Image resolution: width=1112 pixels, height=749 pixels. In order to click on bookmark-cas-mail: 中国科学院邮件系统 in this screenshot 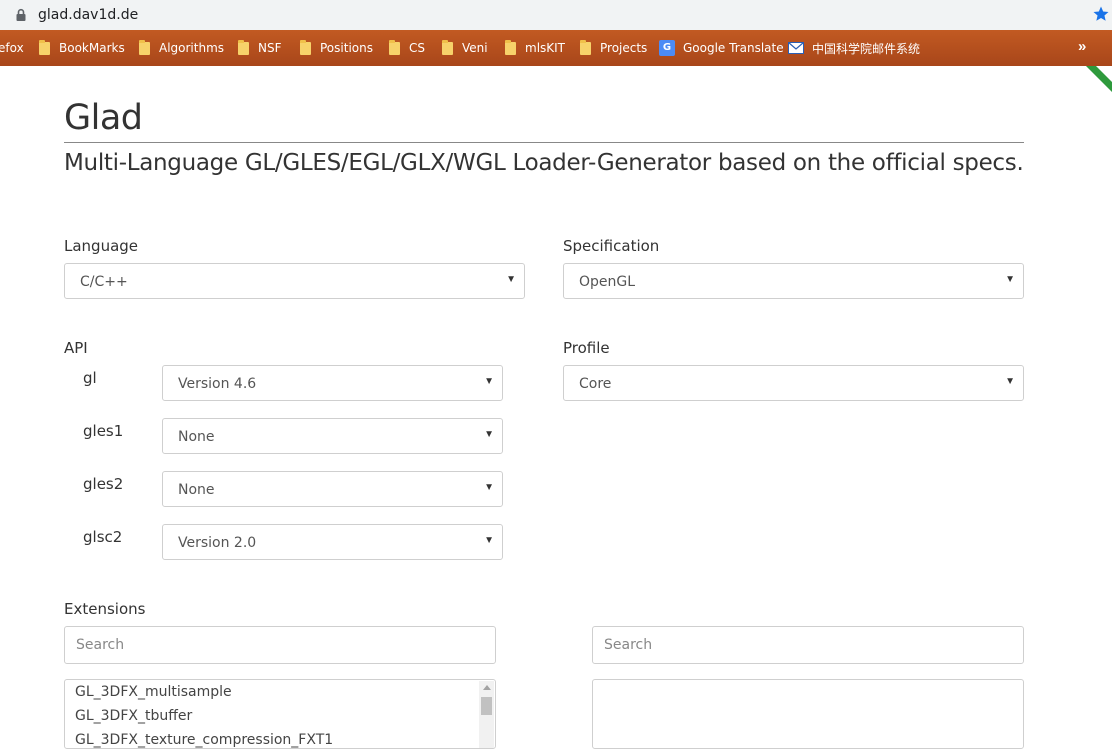, I will do `click(854, 48)`.